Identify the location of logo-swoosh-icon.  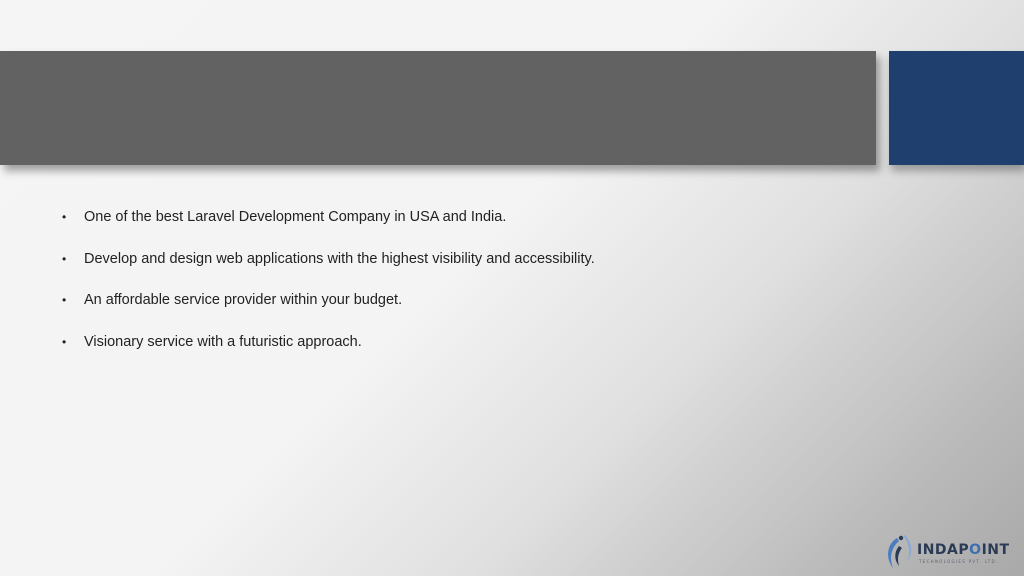
(900, 551).